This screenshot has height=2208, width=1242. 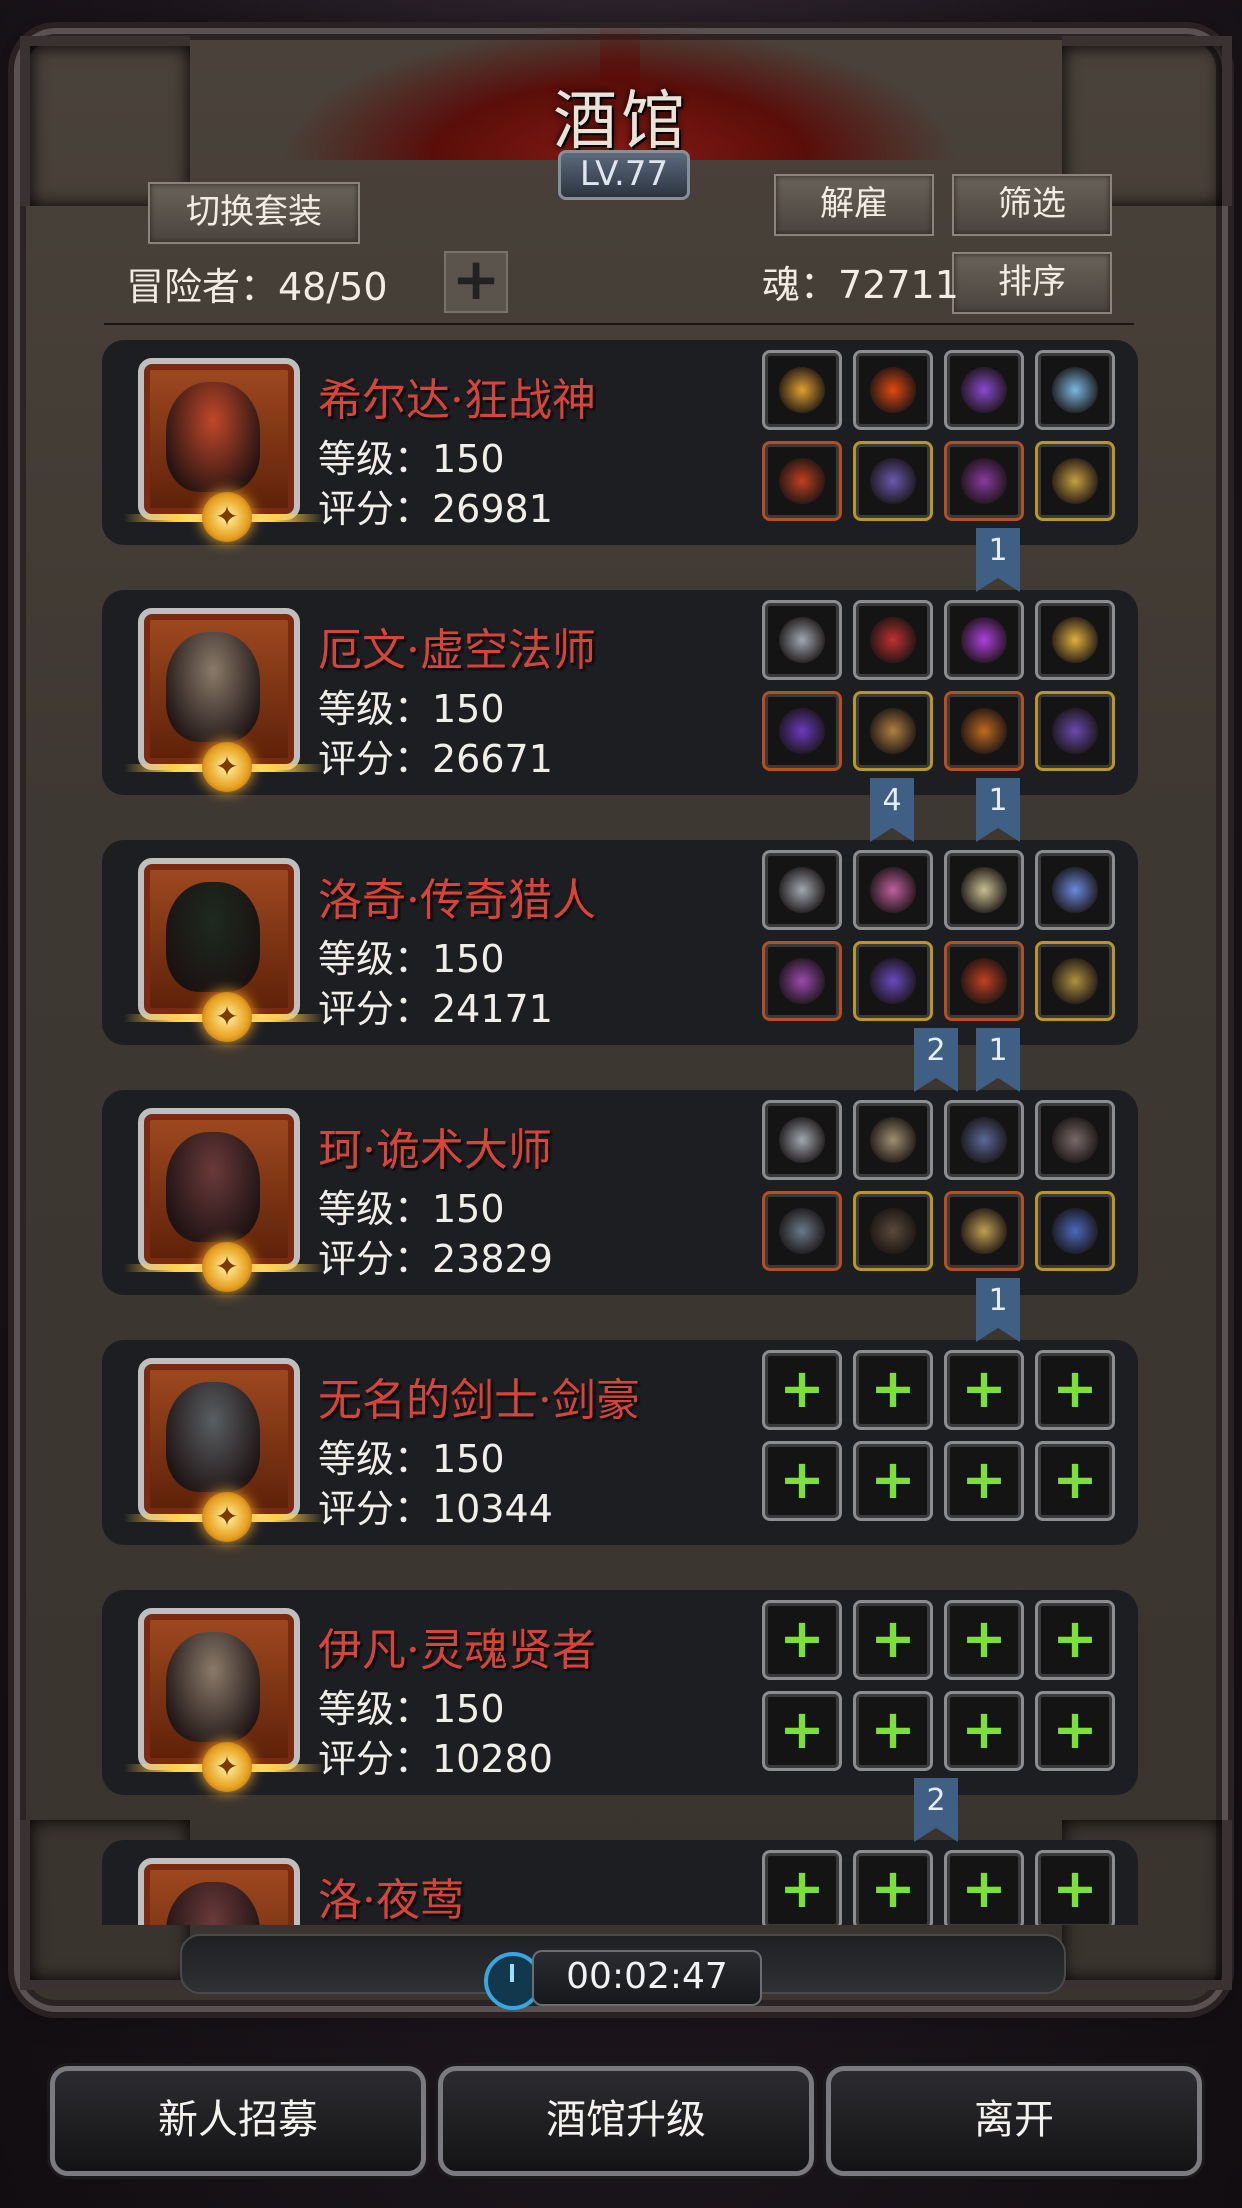 I want to click on hero-name: 厄文·虚空法师, so click(x=457, y=650).